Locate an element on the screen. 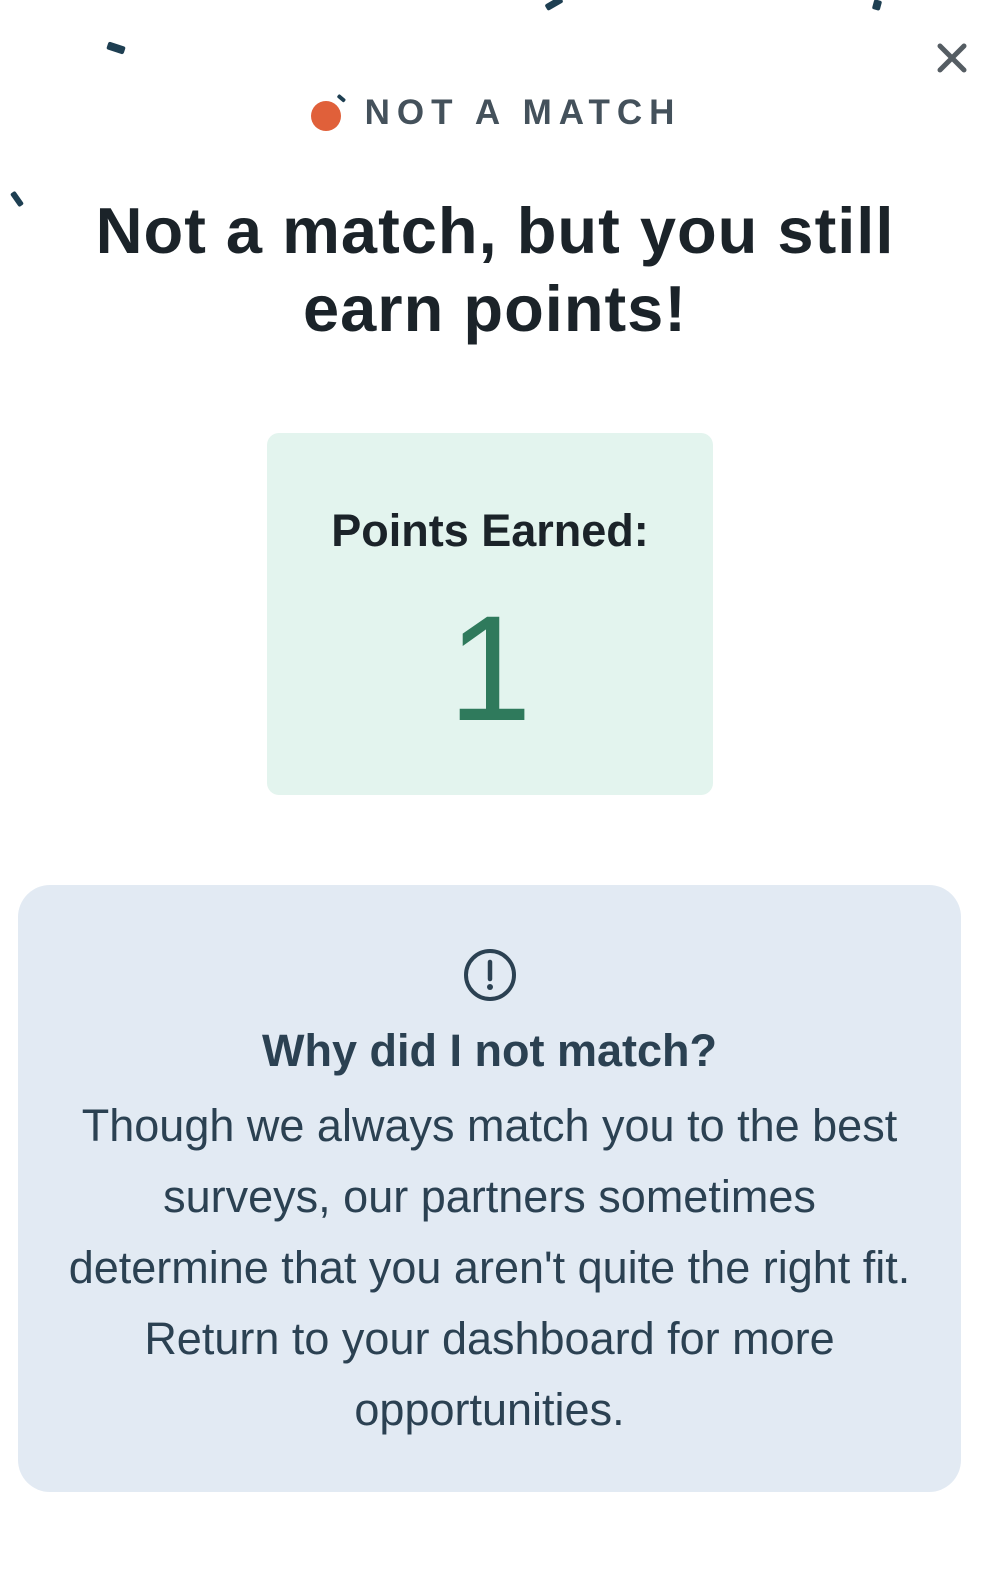  match-status-eyebrow: NOT A MATCH is located at coordinates (495, 113).